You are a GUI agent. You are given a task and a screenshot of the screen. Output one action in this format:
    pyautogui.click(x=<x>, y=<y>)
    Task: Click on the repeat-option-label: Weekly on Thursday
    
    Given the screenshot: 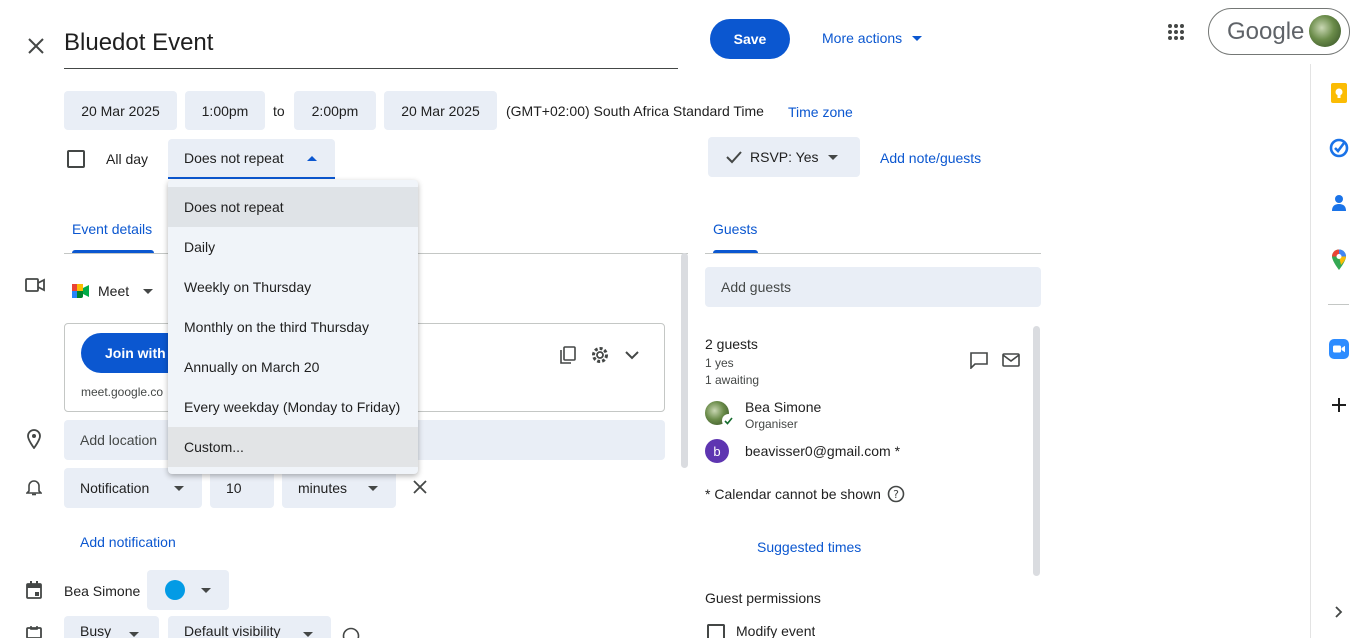 What is the action you would take?
    pyautogui.click(x=248, y=287)
    